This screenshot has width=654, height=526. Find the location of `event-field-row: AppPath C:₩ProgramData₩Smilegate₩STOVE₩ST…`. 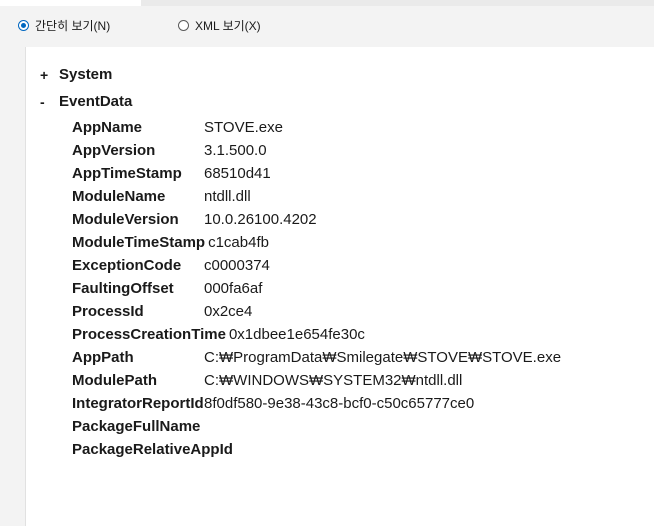

event-field-row: AppPath C:₩ProgramData₩Smilegate₩STOVE₩ST… is located at coordinates (316, 358).